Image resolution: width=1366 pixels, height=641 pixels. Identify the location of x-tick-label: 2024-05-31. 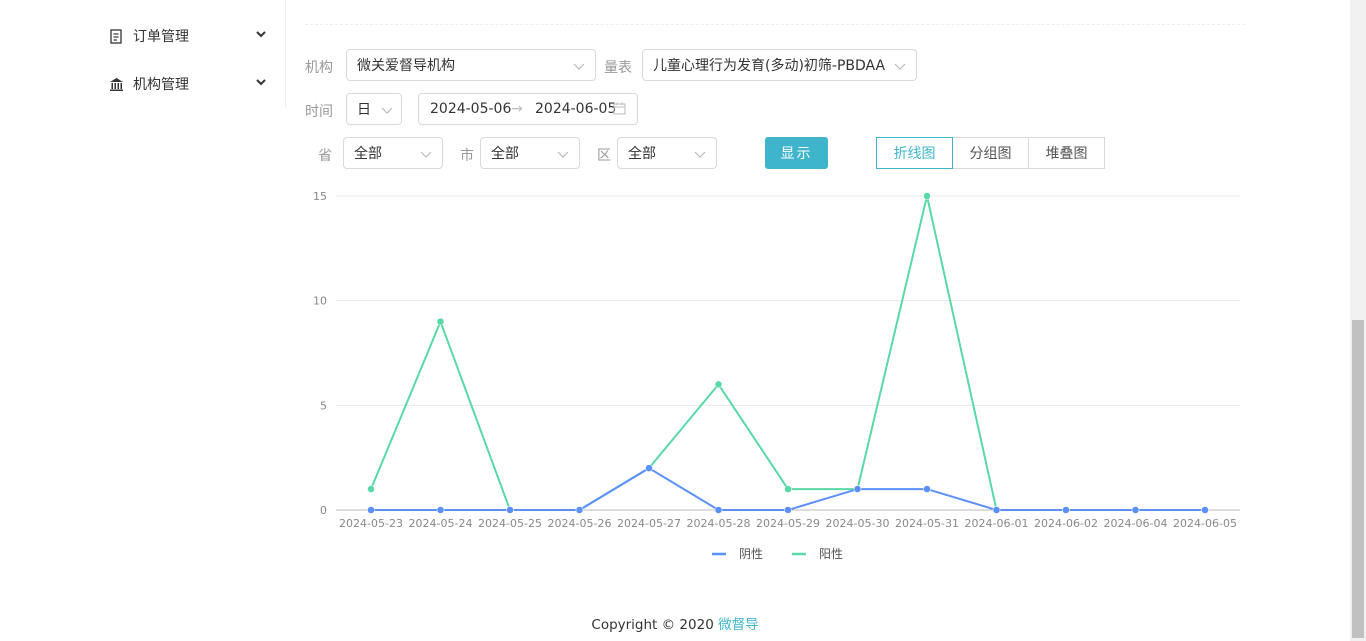
(927, 523).